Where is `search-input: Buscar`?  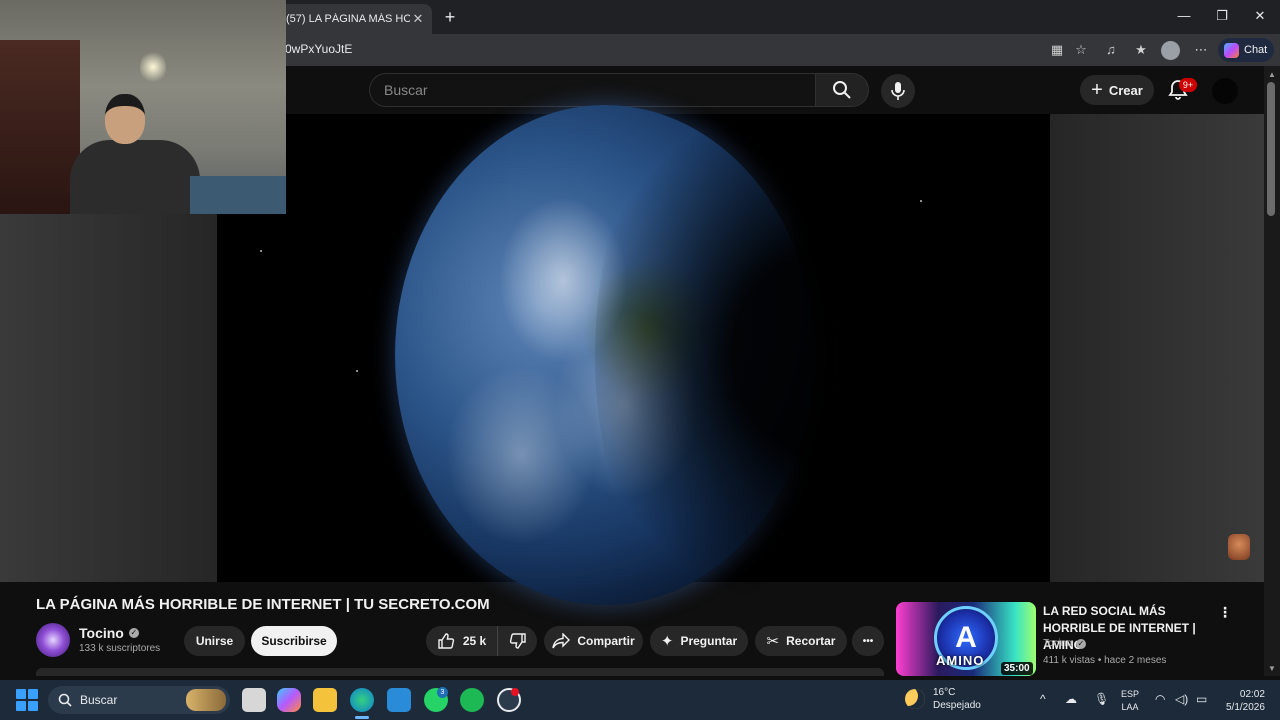 search-input: Buscar is located at coordinates (592, 90).